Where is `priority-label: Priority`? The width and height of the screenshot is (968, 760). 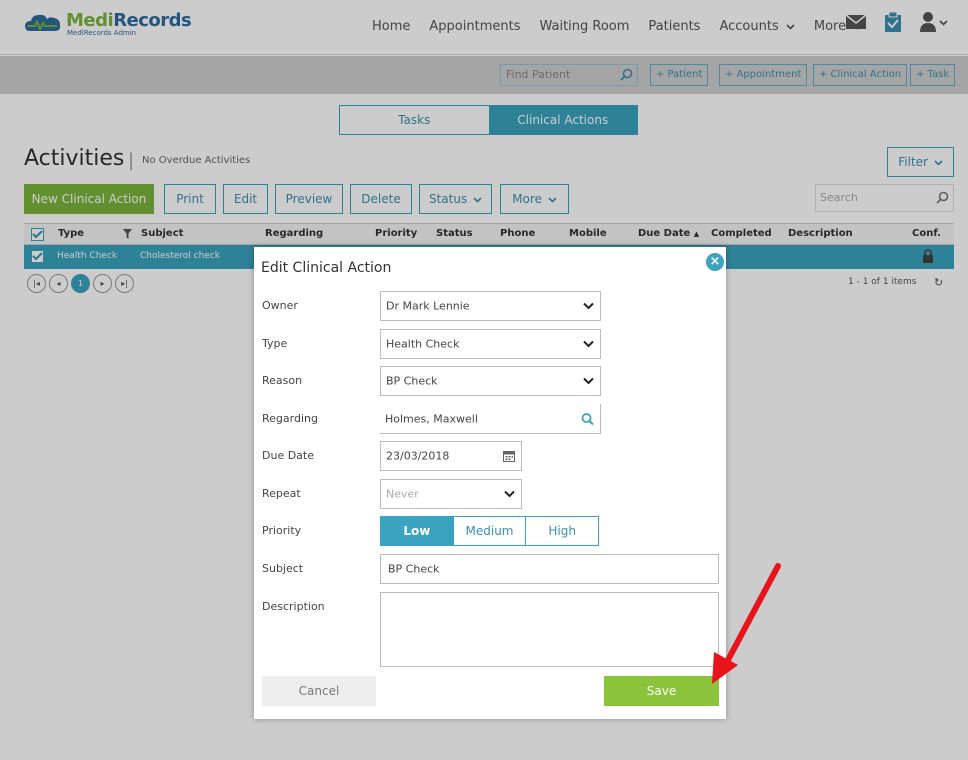
priority-label: Priority is located at coordinates (282, 530).